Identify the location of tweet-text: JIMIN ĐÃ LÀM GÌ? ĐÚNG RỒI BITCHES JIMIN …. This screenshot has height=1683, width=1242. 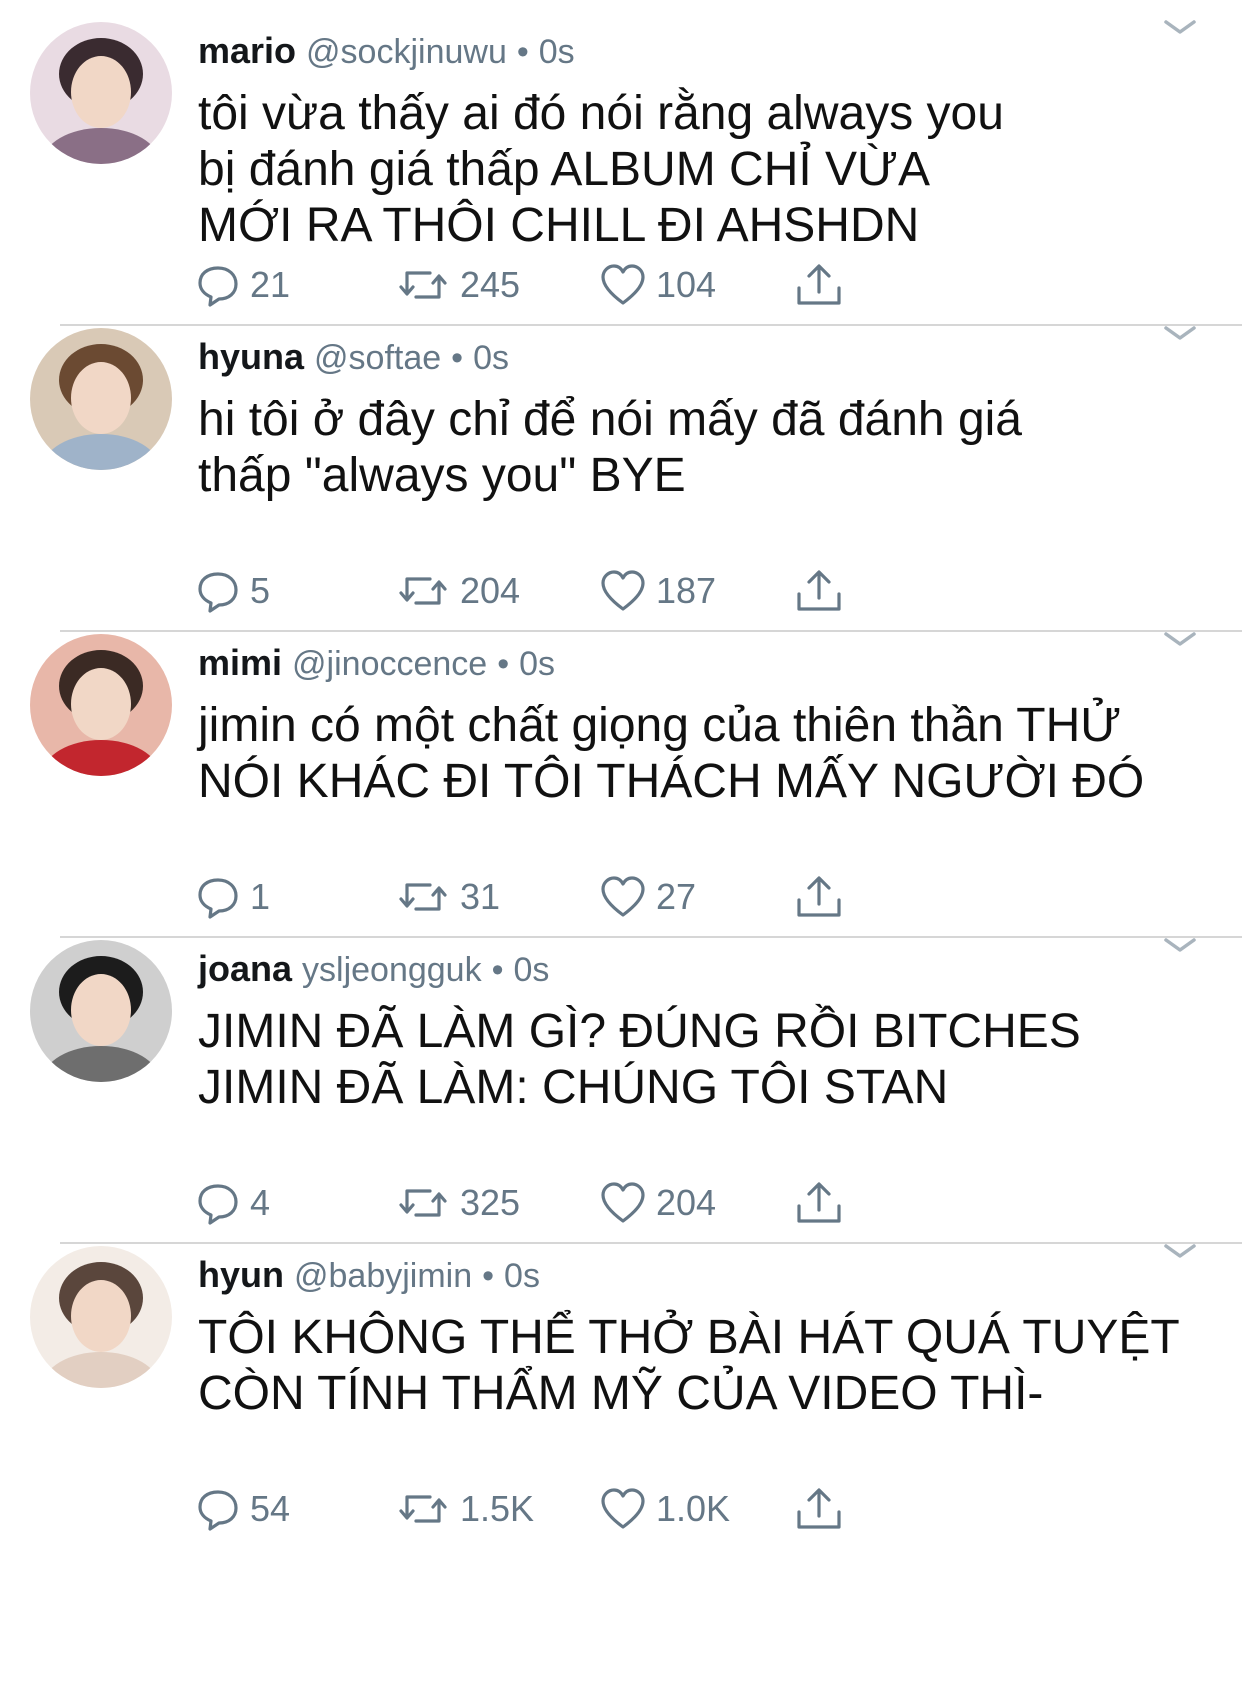
(639, 1059).